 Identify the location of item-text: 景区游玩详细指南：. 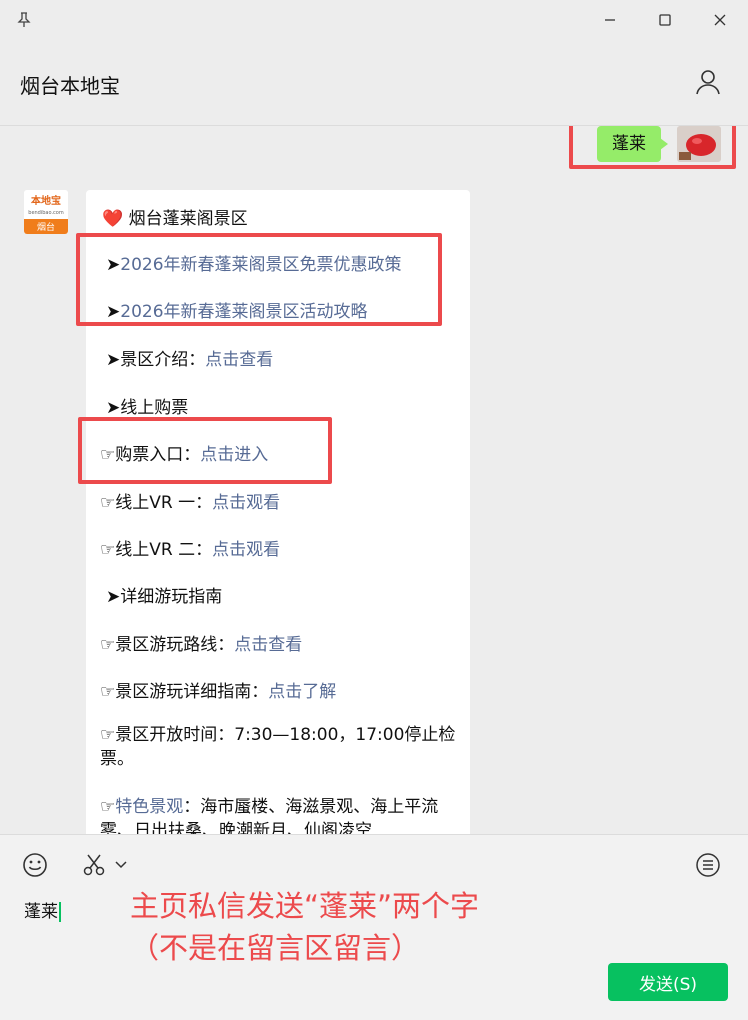
(192, 692).